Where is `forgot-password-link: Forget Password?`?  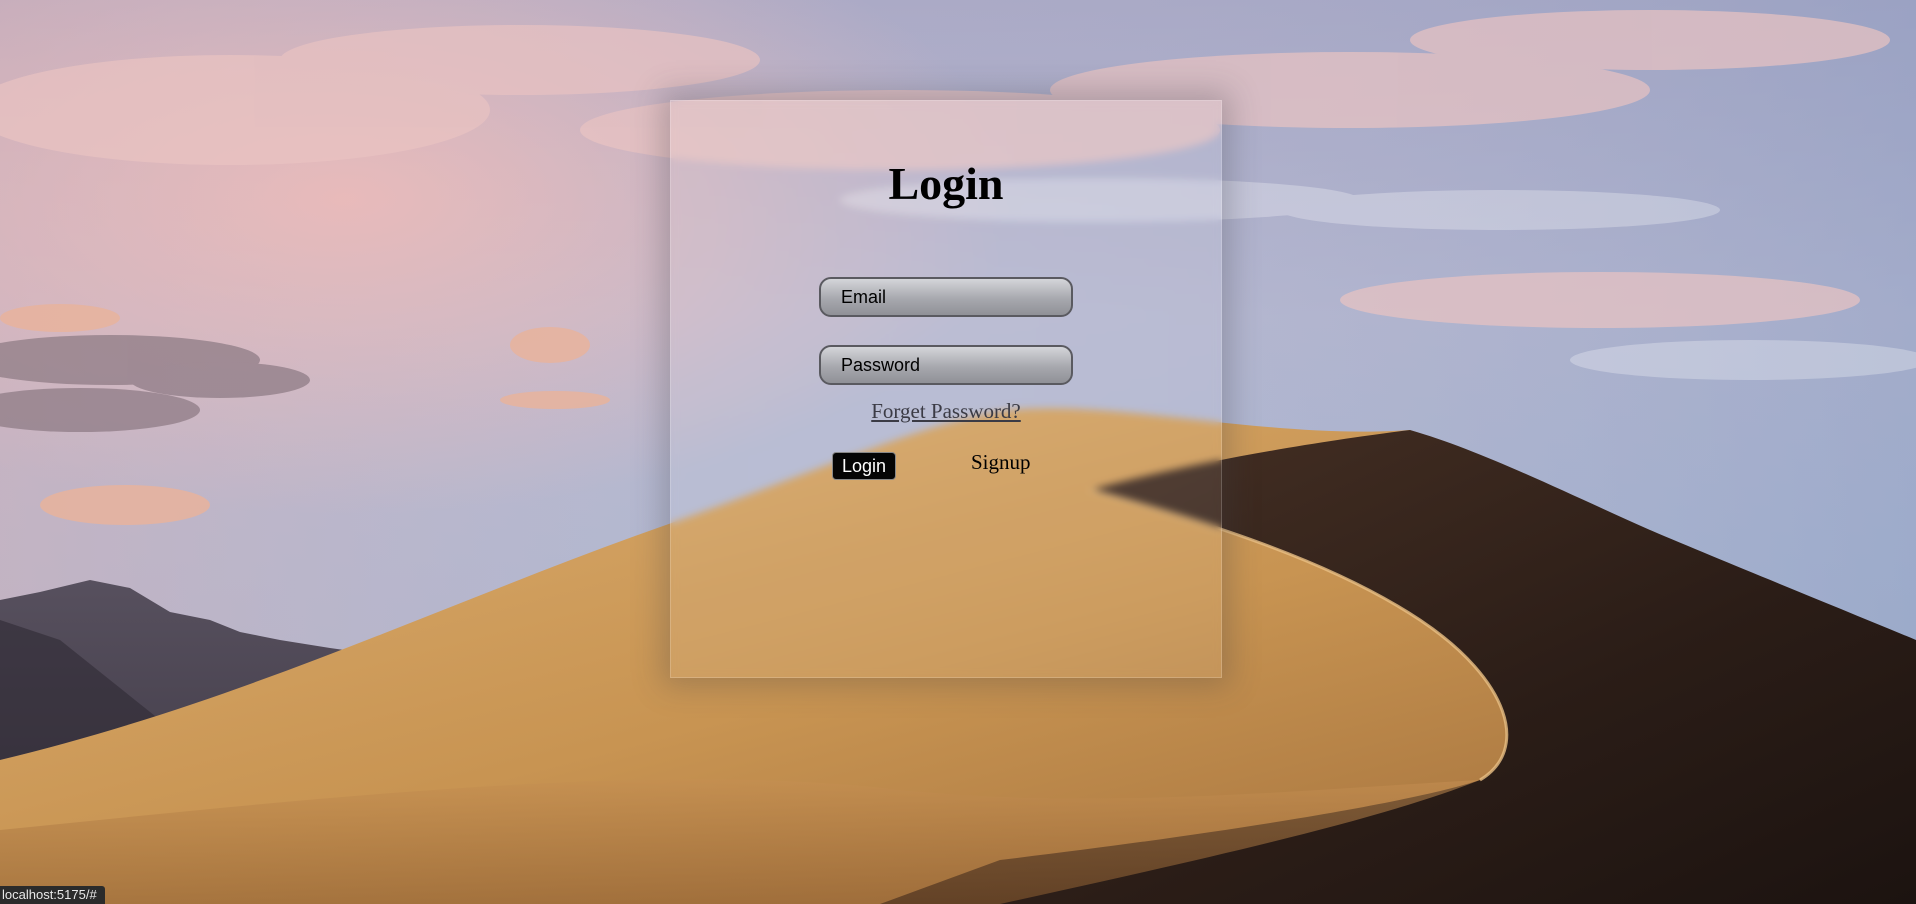
forgot-password-link: Forget Password? is located at coordinates (946, 411).